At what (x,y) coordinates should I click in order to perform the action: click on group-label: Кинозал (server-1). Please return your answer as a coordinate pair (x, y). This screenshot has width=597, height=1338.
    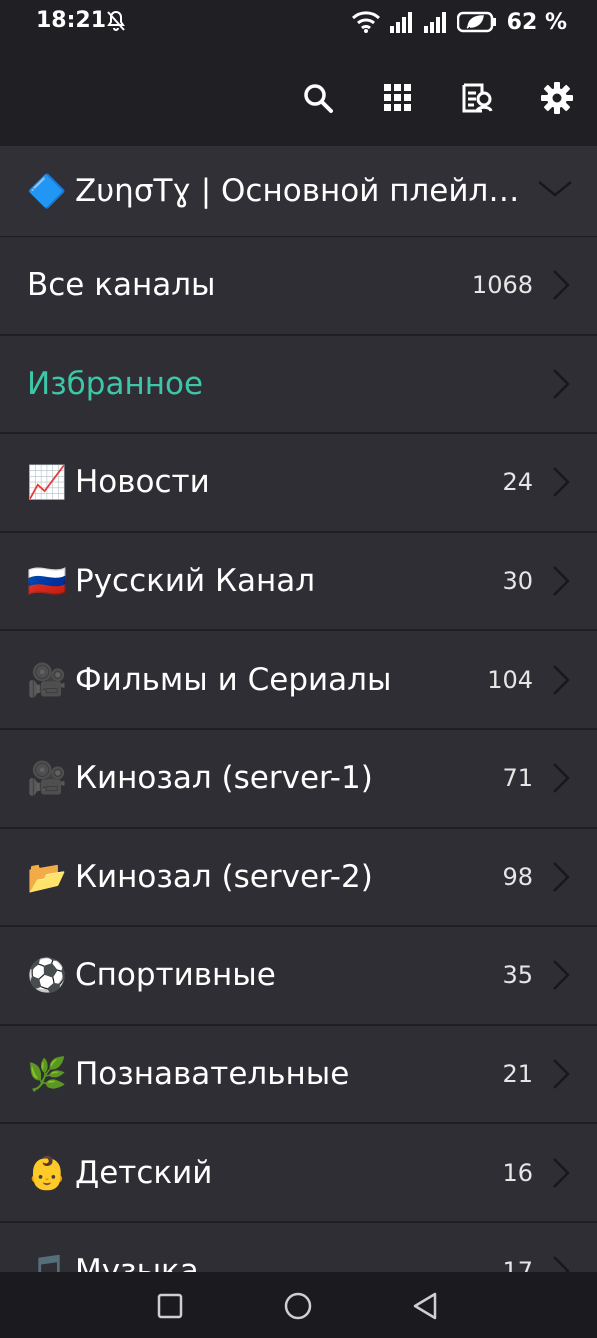
    Looking at the image, I should click on (224, 778).